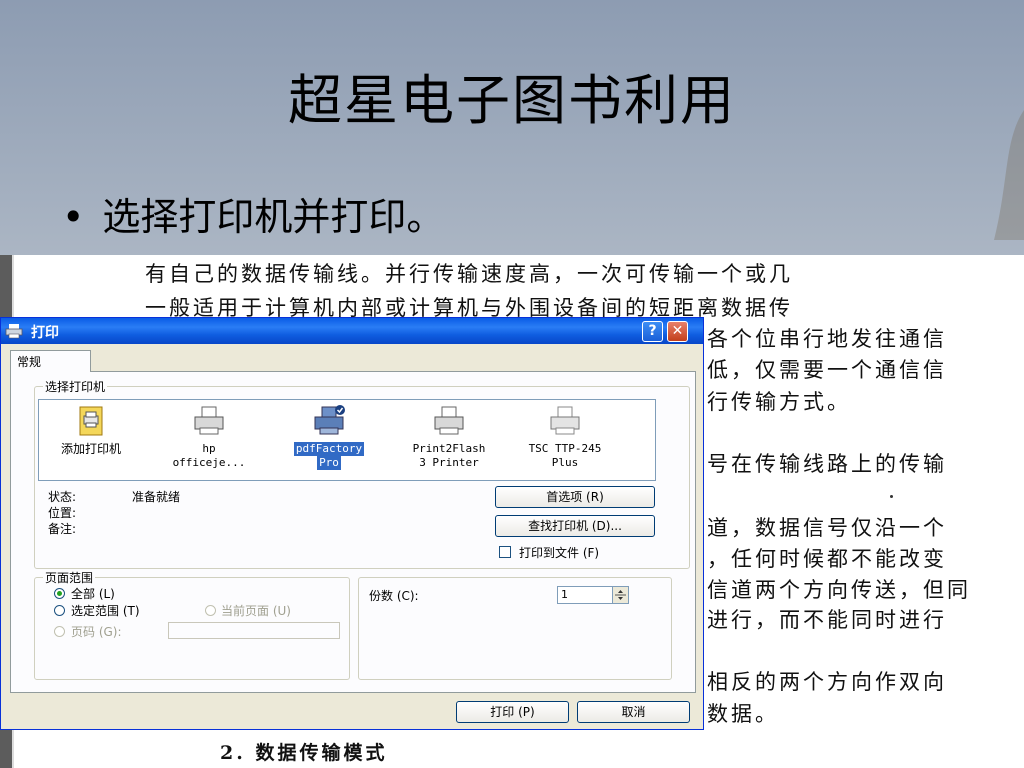 The image size is (1024, 768). I want to click on range-selection-label: 选定范围 (T), so click(105, 611).